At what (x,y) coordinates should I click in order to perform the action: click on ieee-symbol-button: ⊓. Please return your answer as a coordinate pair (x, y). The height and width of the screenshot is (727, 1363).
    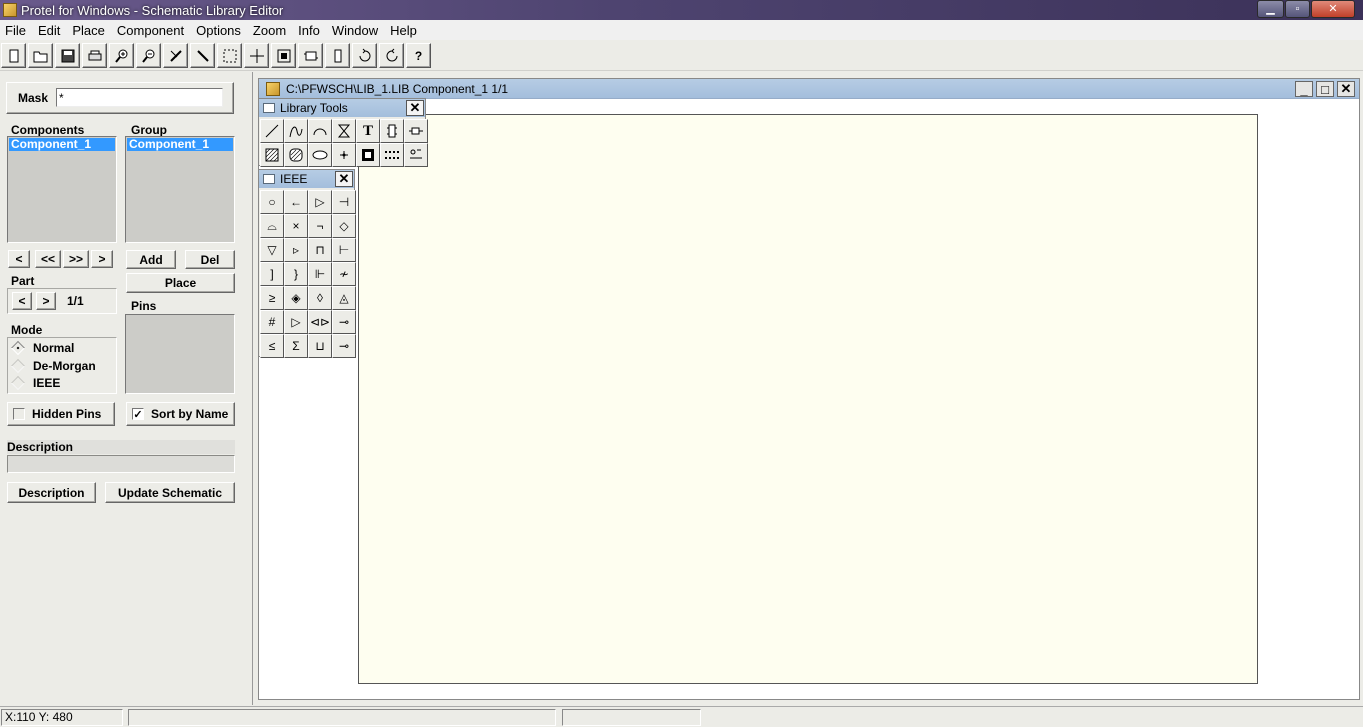
    Looking at the image, I should click on (320, 250).